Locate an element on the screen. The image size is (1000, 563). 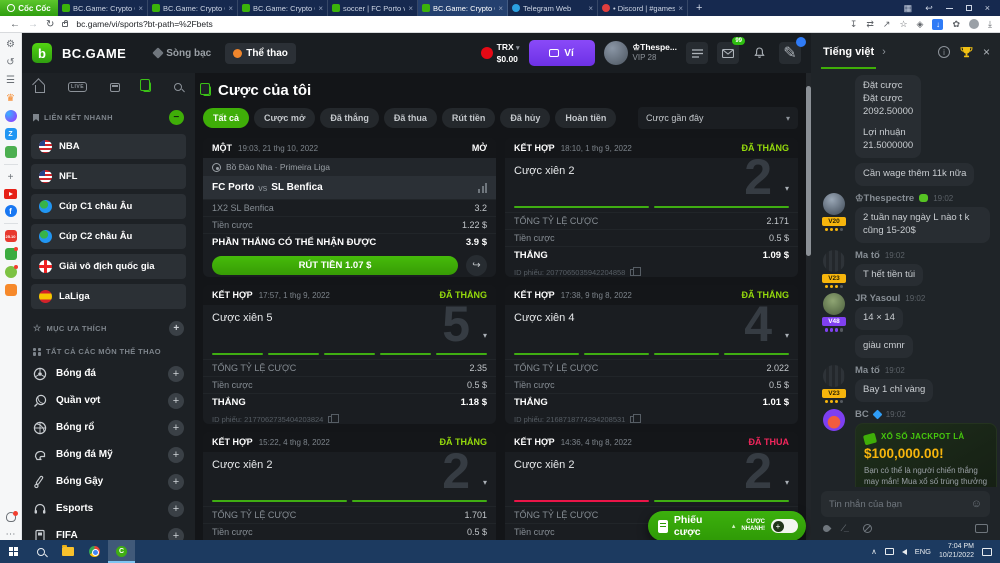
quick-bet-toggle: + is located at coordinates (784, 526).